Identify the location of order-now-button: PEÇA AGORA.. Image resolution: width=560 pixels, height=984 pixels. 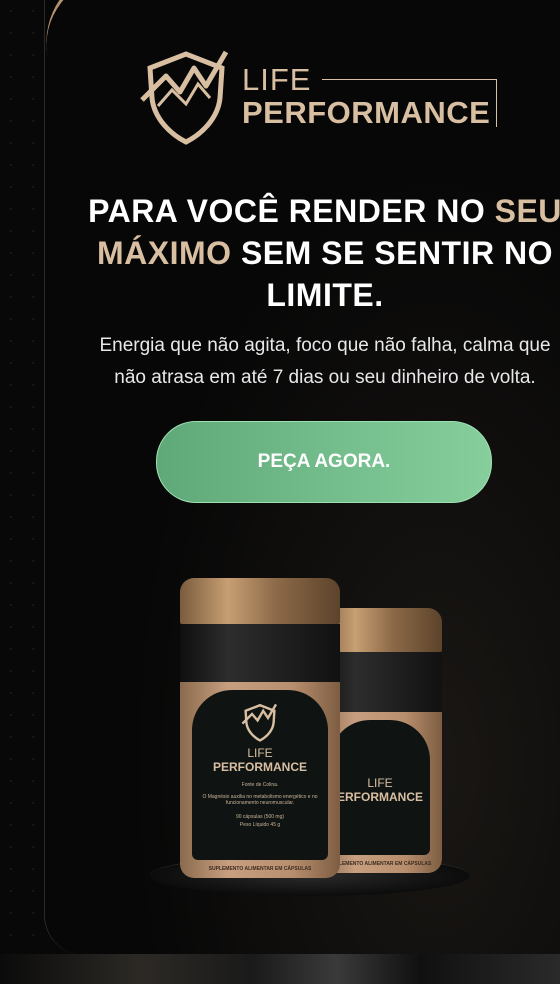
(324, 462).